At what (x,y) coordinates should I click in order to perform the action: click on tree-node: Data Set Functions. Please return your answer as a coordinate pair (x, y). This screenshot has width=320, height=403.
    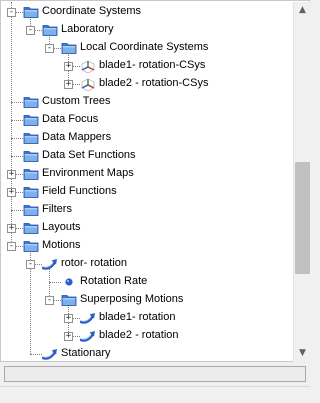
    Looking at the image, I should click on (147, 156).